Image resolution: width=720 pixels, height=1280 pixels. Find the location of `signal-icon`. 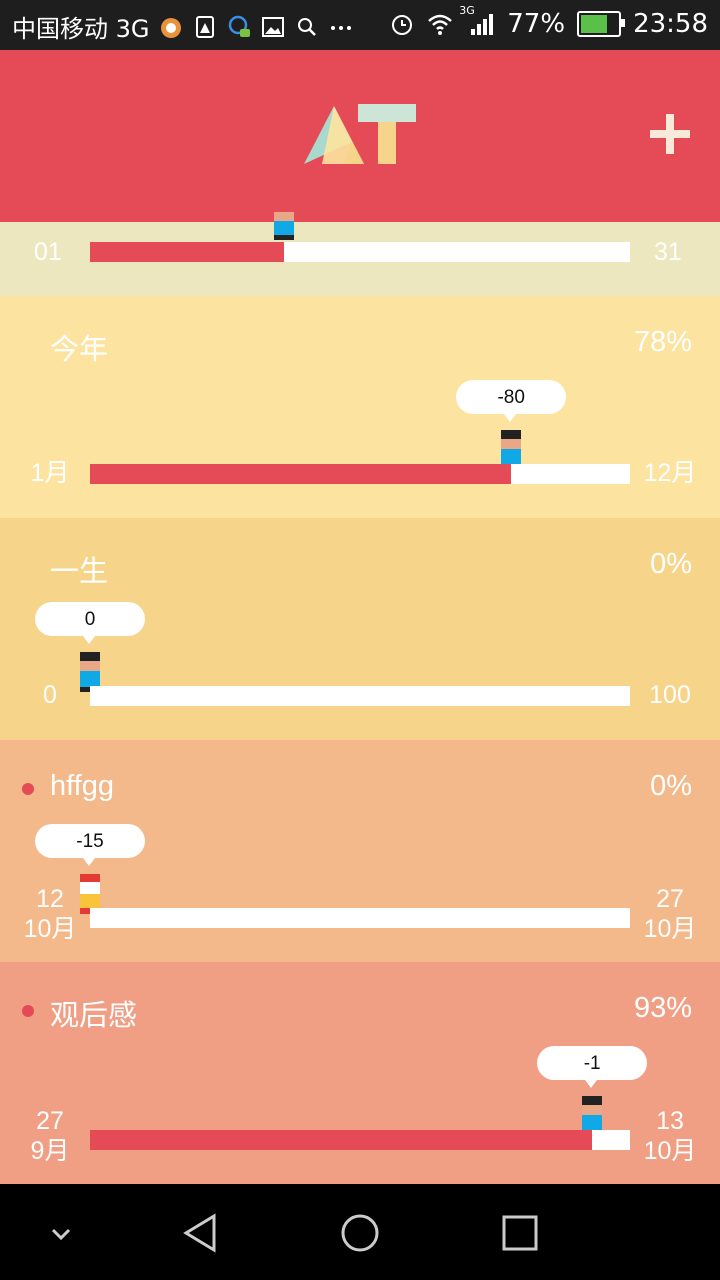

signal-icon is located at coordinates (482, 24).